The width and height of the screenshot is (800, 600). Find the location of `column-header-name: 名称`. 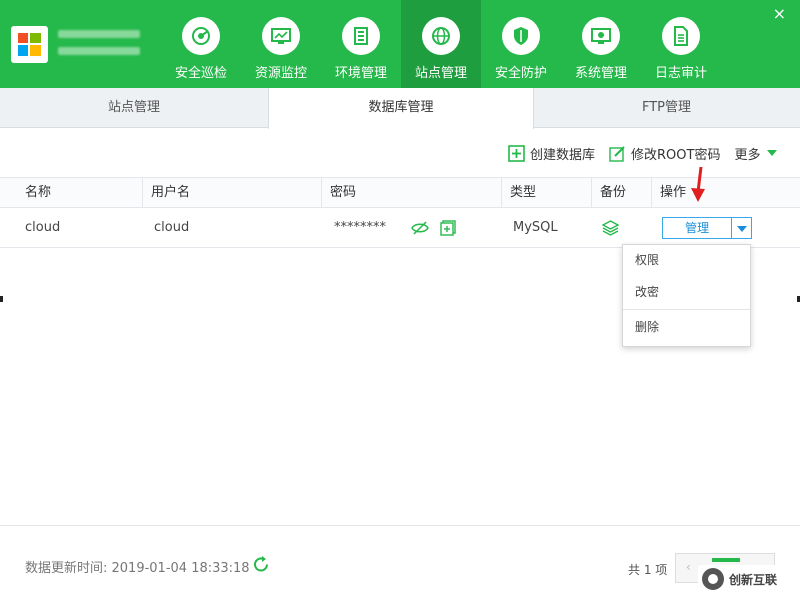

column-header-name: 名称 is located at coordinates (38, 192).